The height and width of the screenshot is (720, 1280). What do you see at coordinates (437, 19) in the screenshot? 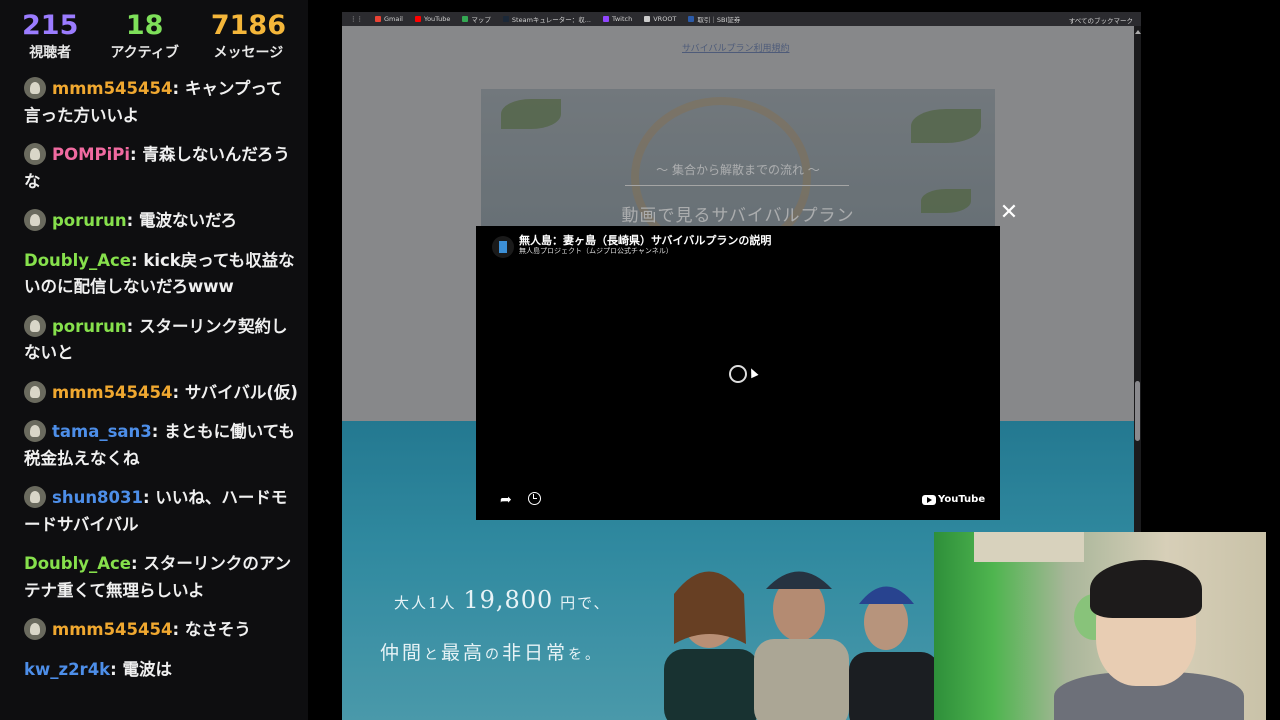
I see `bookmark-label: YouTube` at bounding box center [437, 19].